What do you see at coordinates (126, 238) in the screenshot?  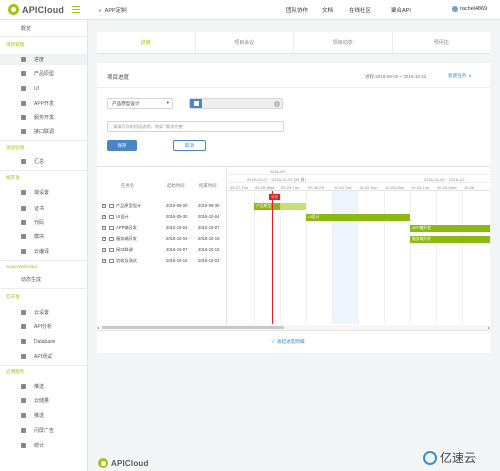 I see `task-name: 服务端开发` at bounding box center [126, 238].